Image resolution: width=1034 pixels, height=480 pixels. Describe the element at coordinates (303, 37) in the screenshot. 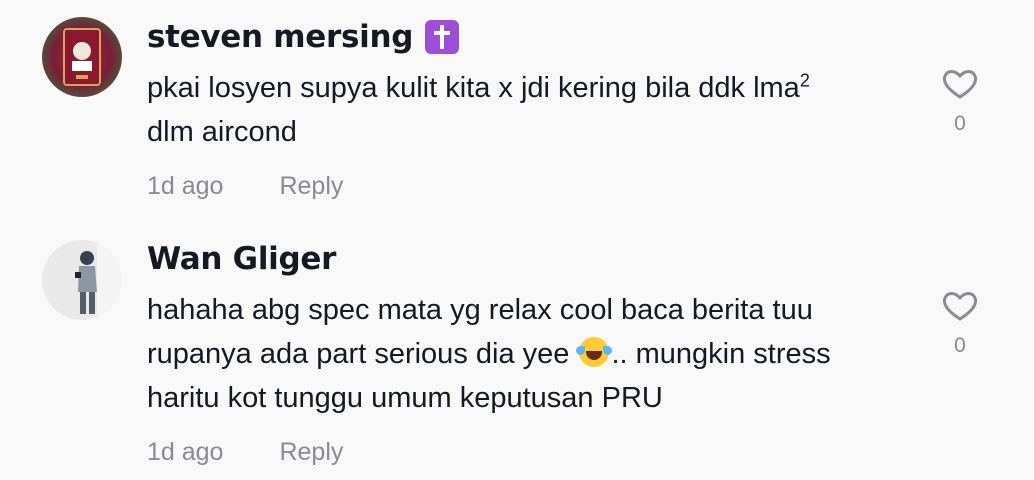

I see `comment-username: steven mersing` at that location.